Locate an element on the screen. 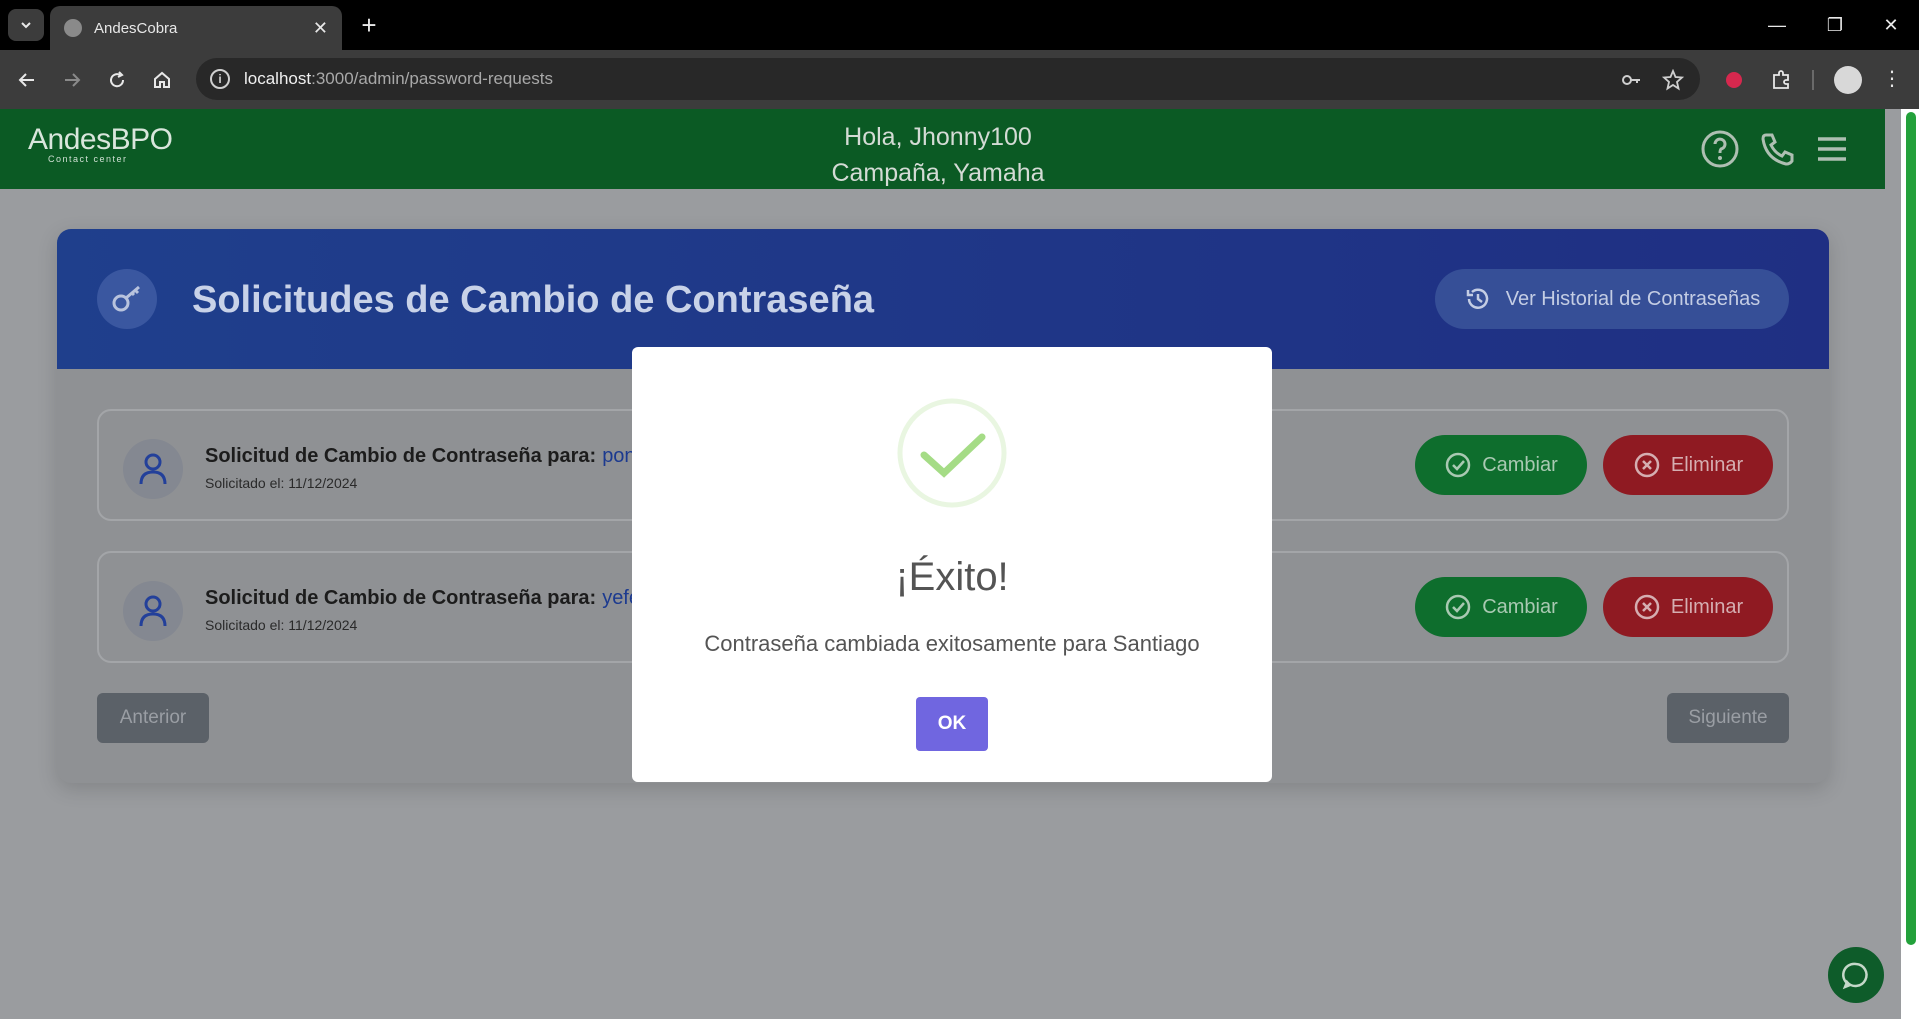 The image size is (1919, 1019). toolbar-divider is located at coordinates (1813, 80).